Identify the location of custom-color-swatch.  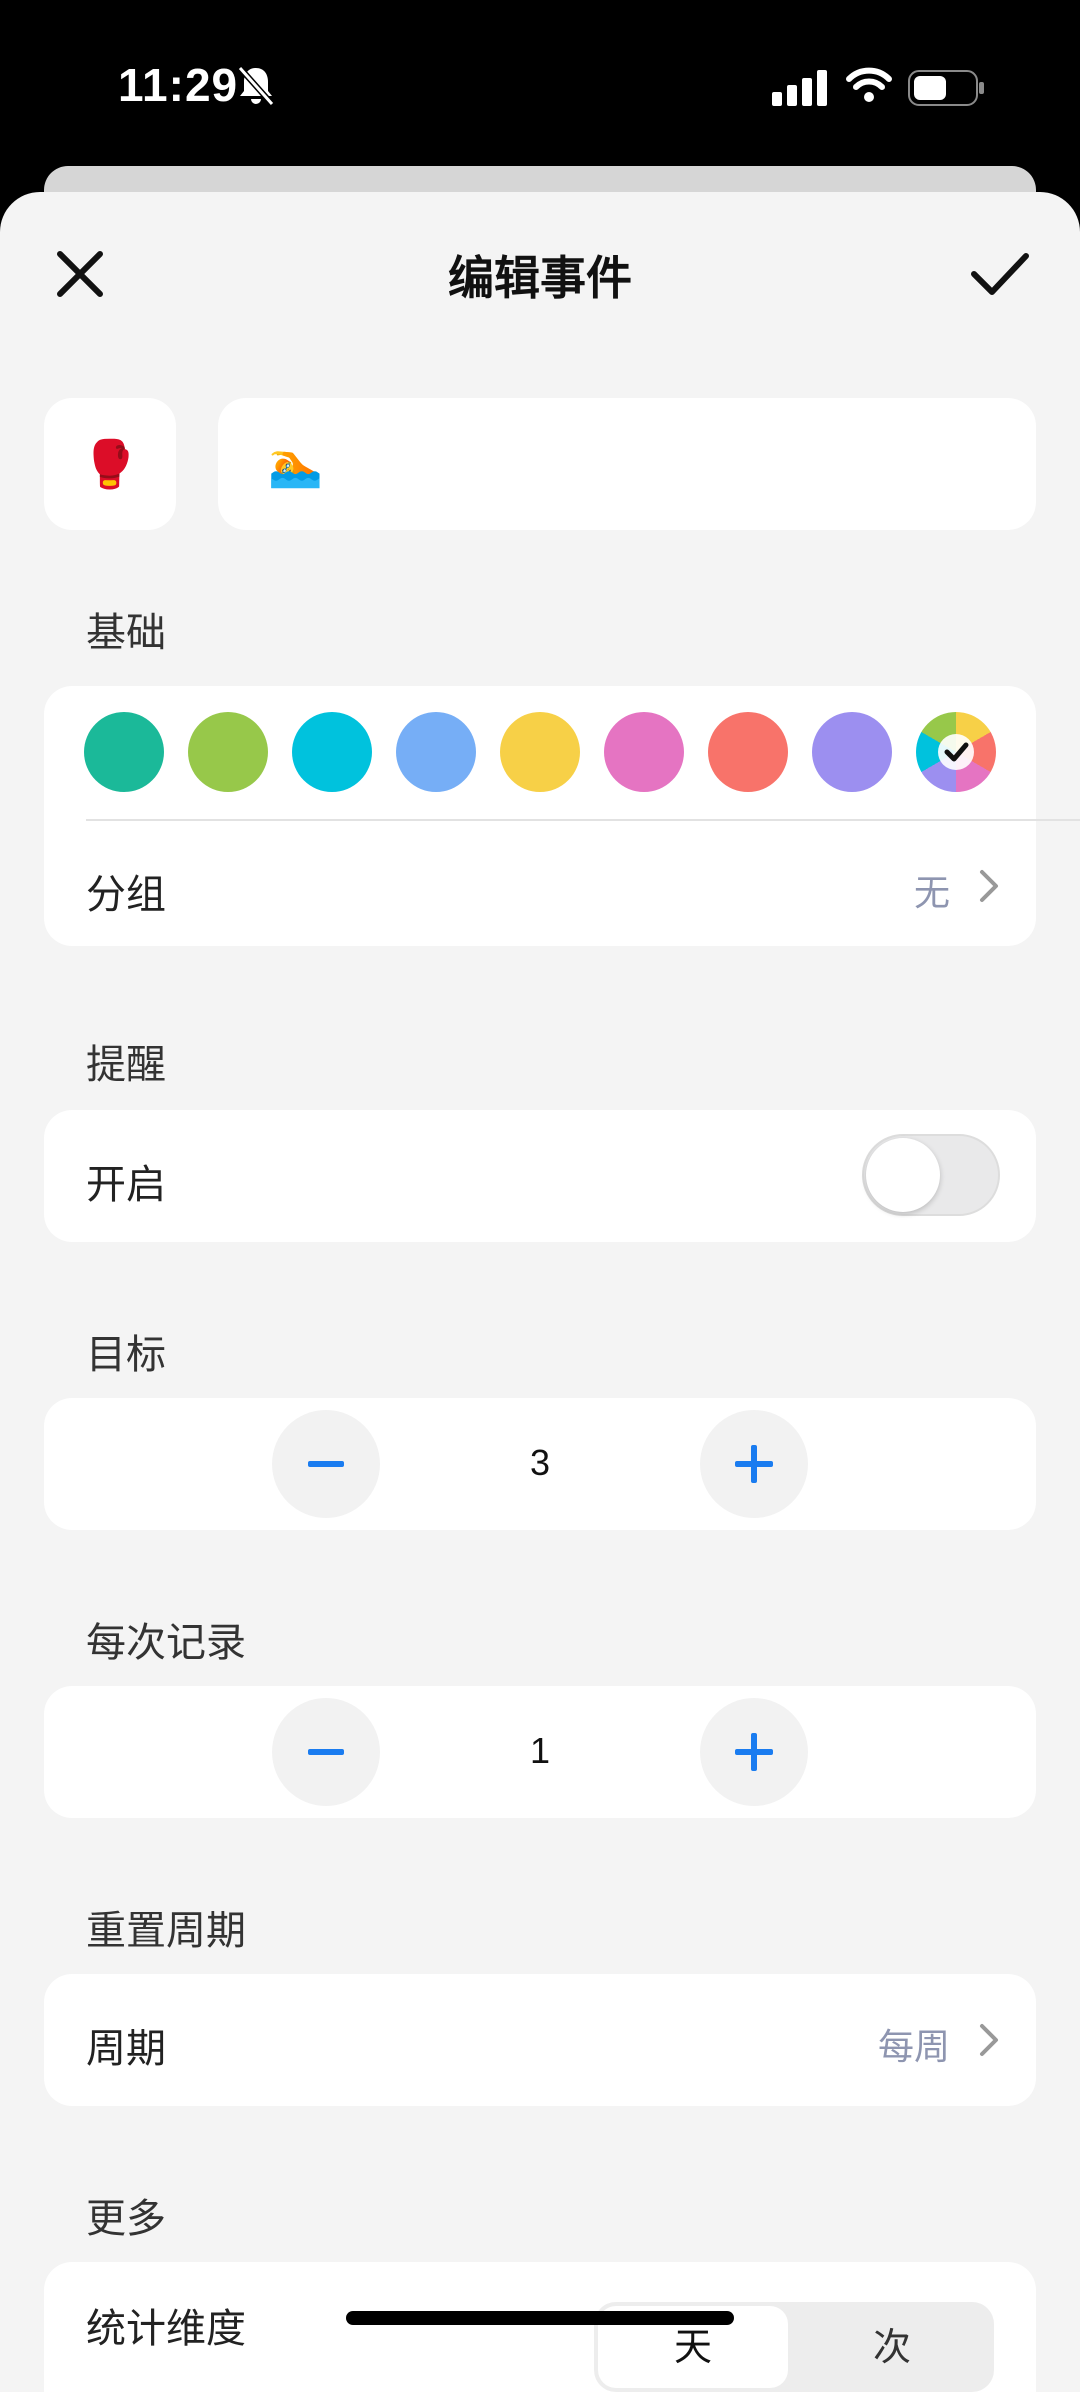
(956, 752).